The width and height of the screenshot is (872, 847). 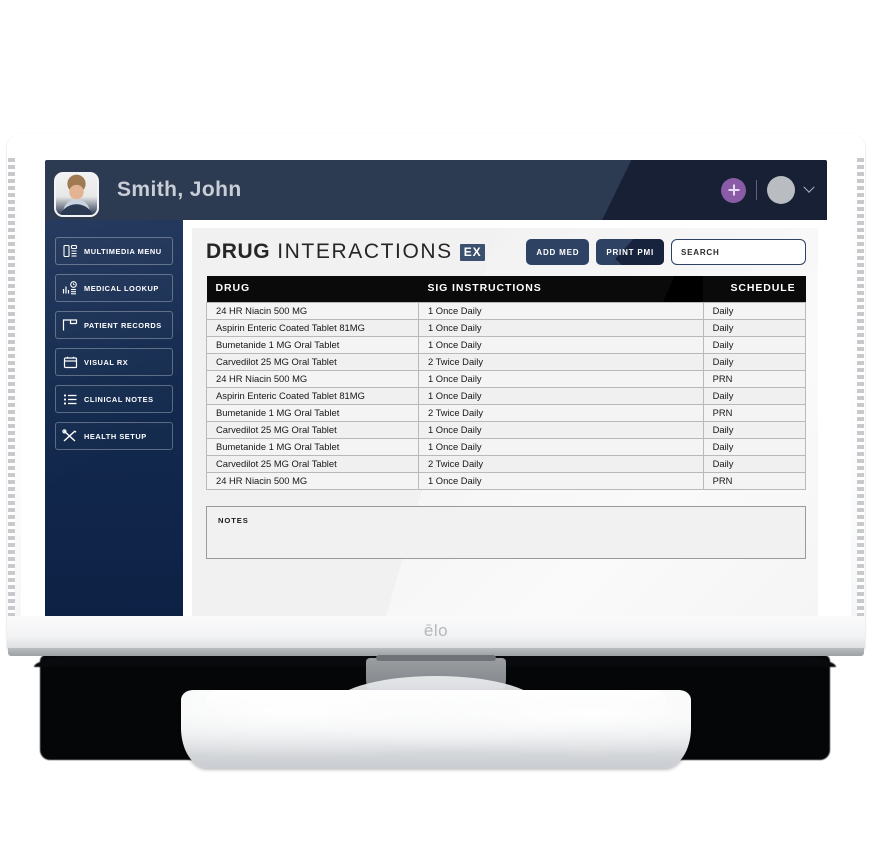 I want to click on bezel-vent-right, so click(x=860, y=393).